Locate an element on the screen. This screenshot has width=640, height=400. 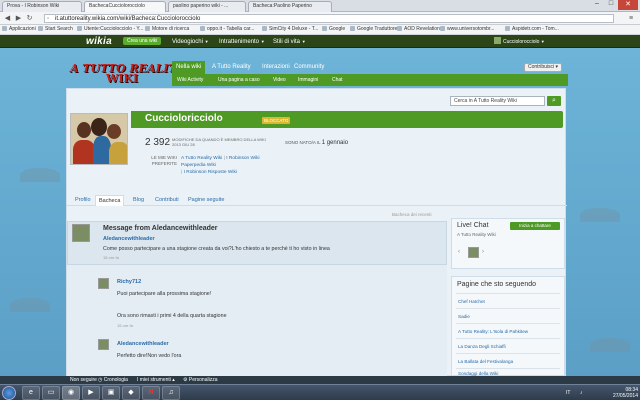
reply-author: Richy712 is located at coordinates (129, 282).